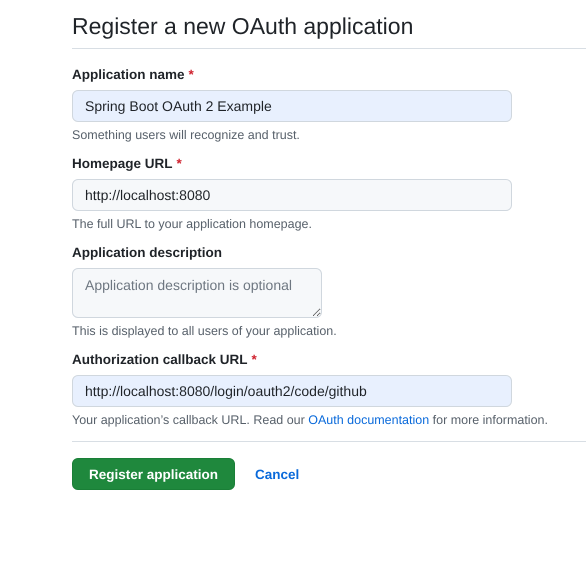 The height and width of the screenshot is (564, 586). I want to click on register-button: Register application, so click(154, 474).